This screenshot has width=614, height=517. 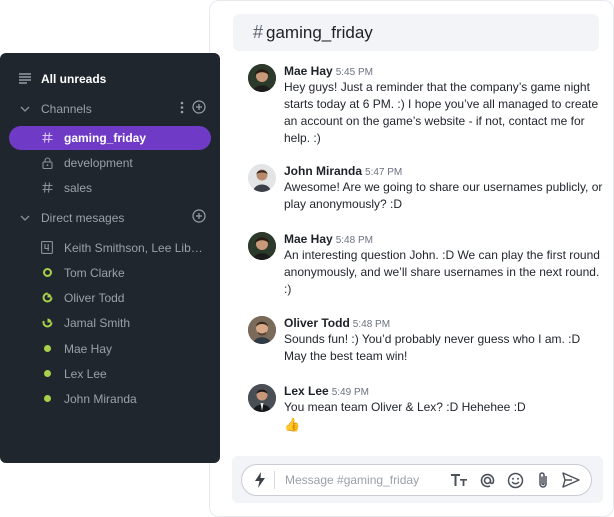 I want to click on sidebar-item-all-unreads: All unreads, so click(x=110, y=78).